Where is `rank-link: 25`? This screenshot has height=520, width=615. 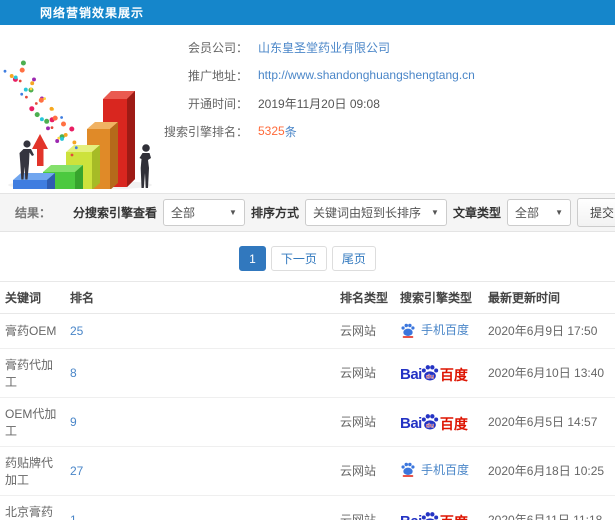
rank-link: 25 is located at coordinates (76, 331).